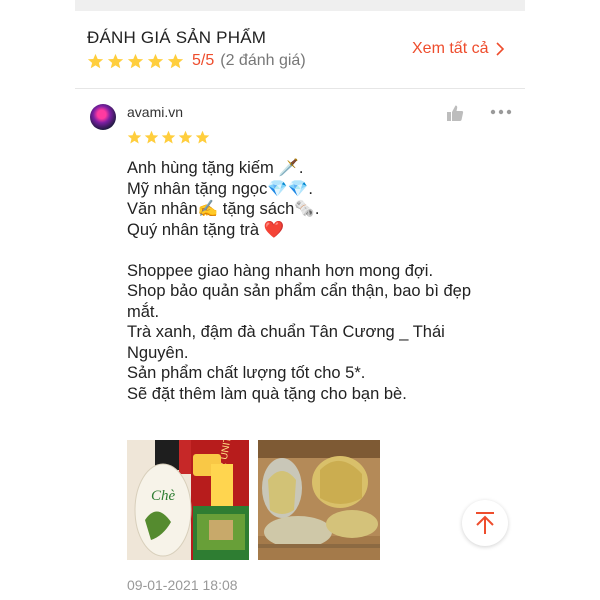 Image resolution: width=600 pixels, height=600 pixels. Describe the element at coordinates (103, 117) in the screenshot. I see `avatar` at that location.